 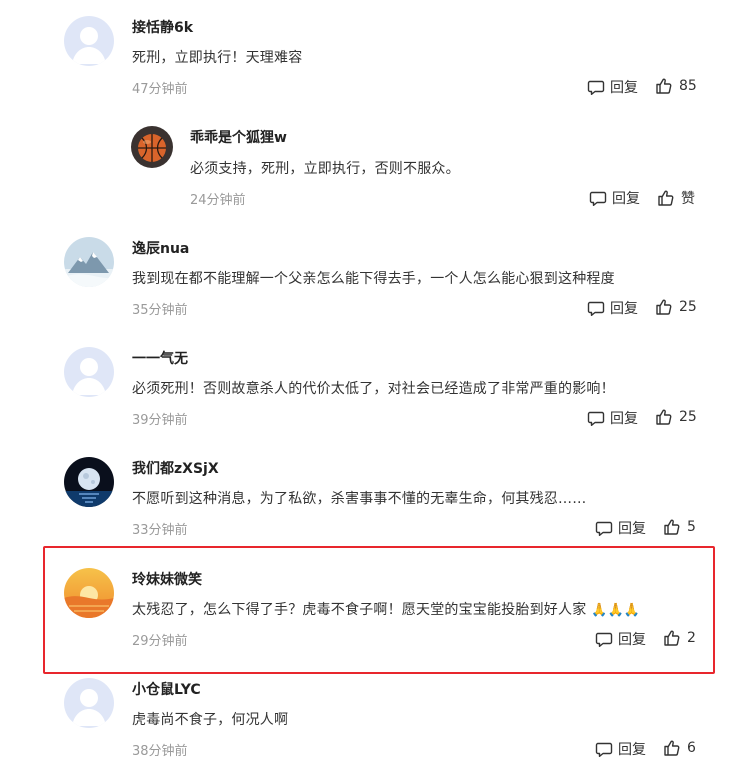 I want to click on like-count: 85, so click(x=688, y=86).